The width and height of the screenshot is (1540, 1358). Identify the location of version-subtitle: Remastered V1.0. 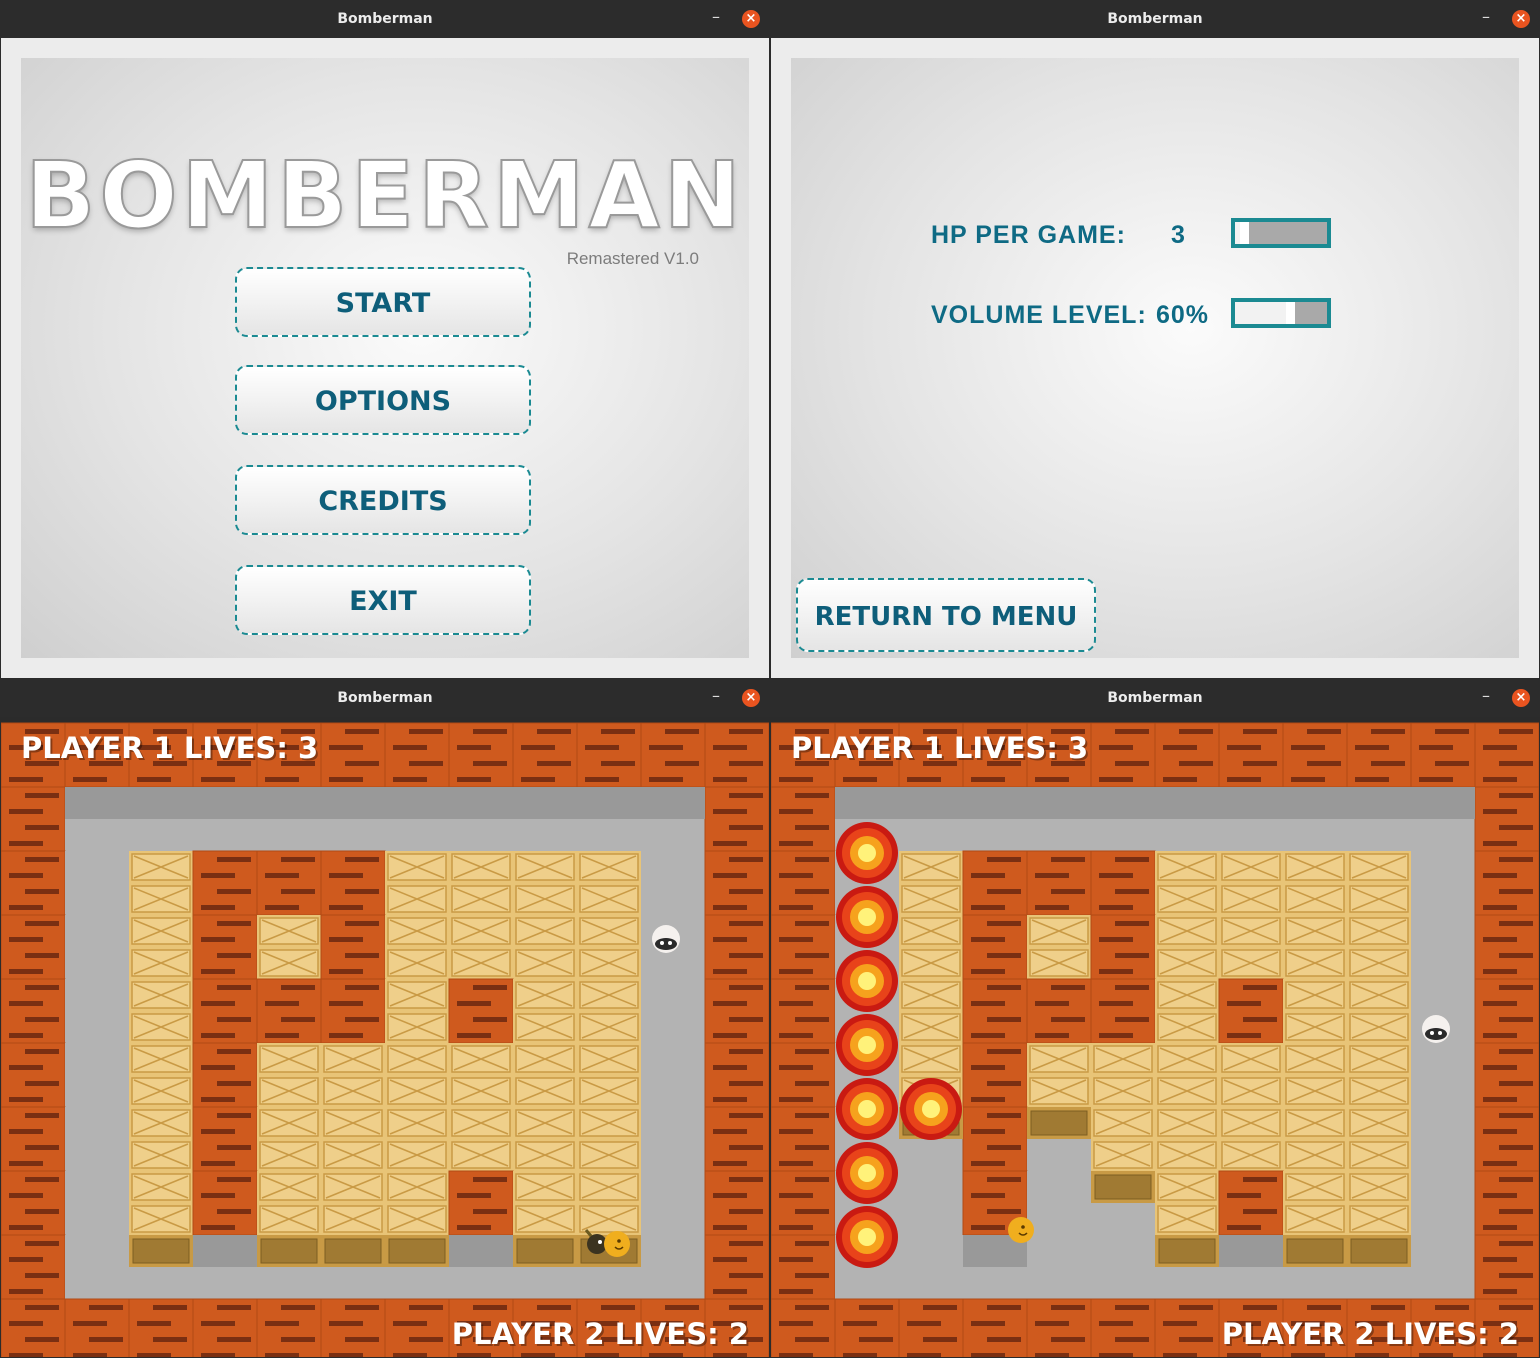
(632, 258).